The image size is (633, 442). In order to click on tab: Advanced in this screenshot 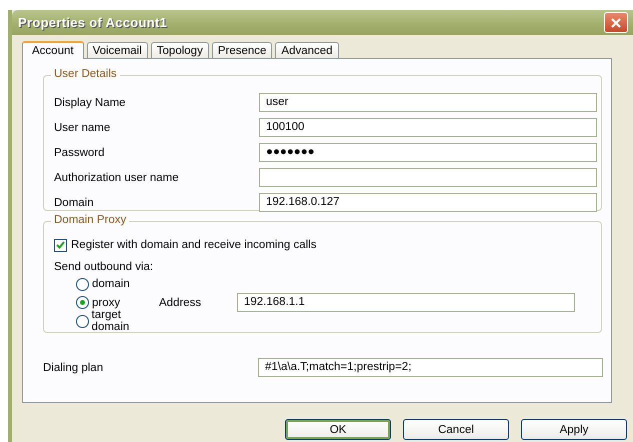, I will do `click(307, 50)`.